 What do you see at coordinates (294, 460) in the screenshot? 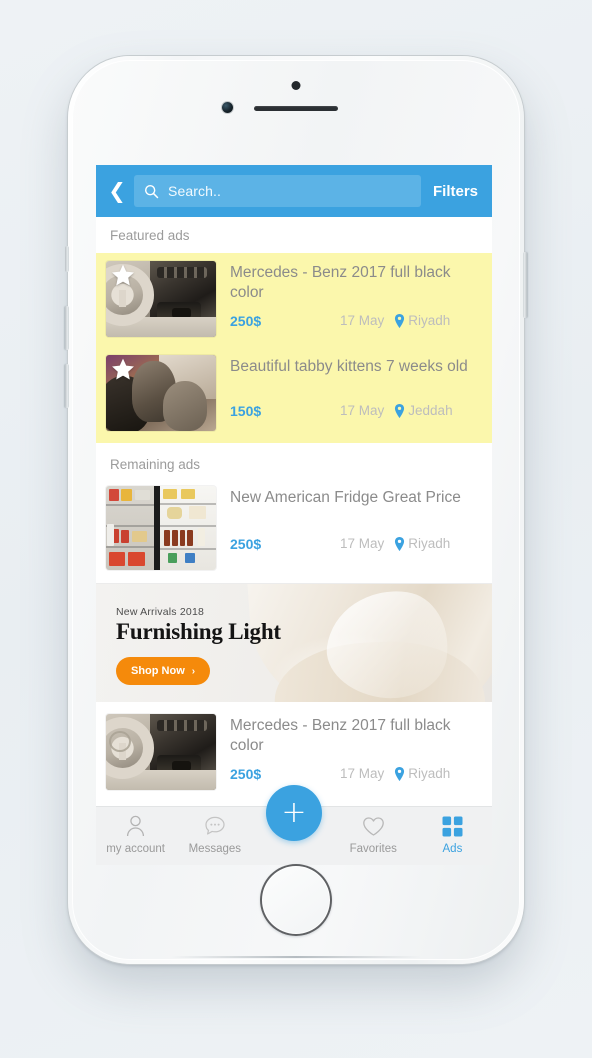
I see `section-header-remaining: Remaining ads` at bounding box center [294, 460].